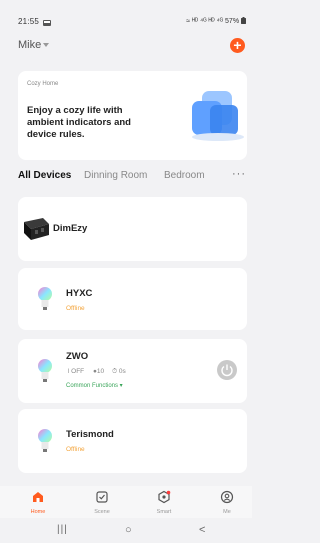 This screenshot has height=543, width=320. Describe the element at coordinates (115, 175) in the screenshot. I see `tab-dinning-room: Dinning Room` at that location.